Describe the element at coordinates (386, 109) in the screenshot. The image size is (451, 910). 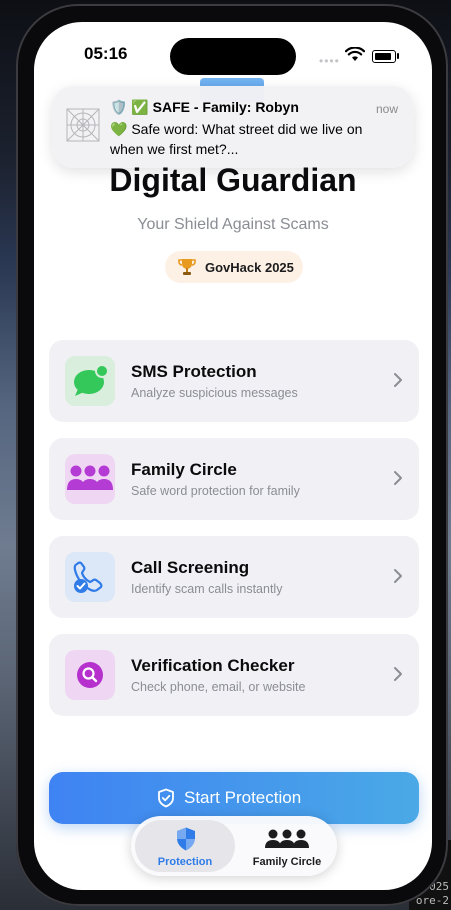
I see `notification-time: now` at that location.